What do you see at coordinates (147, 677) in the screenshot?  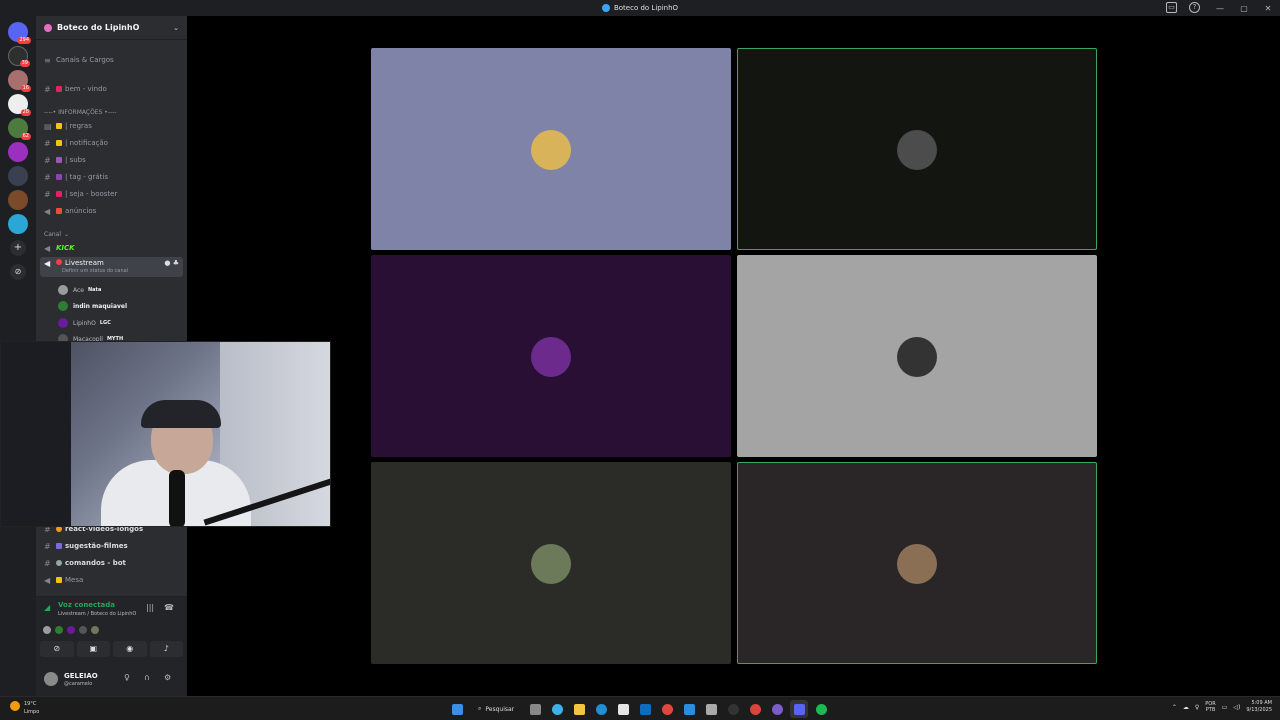 I see `headphones-icon: ∩` at bounding box center [147, 677].